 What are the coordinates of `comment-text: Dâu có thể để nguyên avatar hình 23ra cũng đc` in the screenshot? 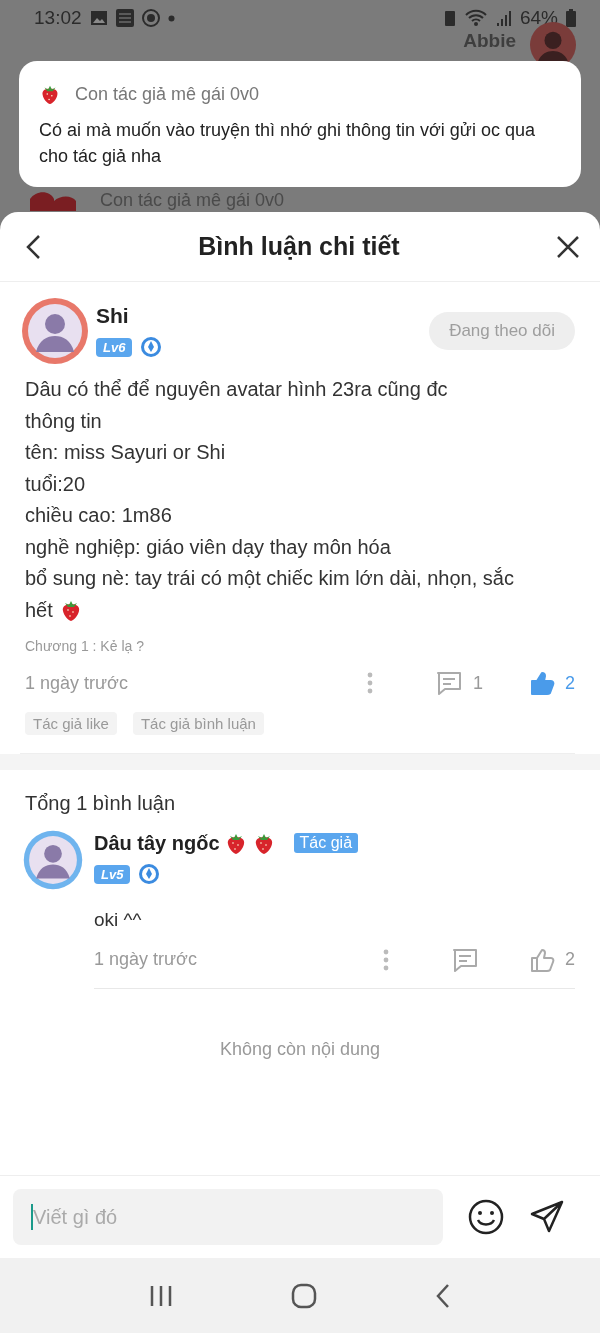 It's located at (236, 390).